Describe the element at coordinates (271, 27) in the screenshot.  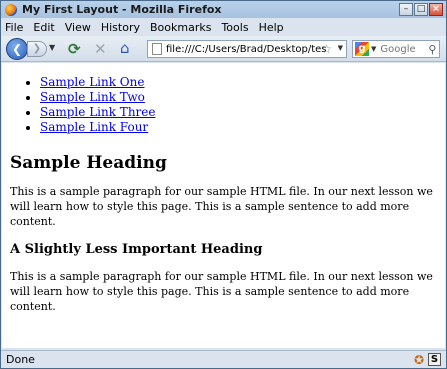
I see `menu-help: Help` at that location.